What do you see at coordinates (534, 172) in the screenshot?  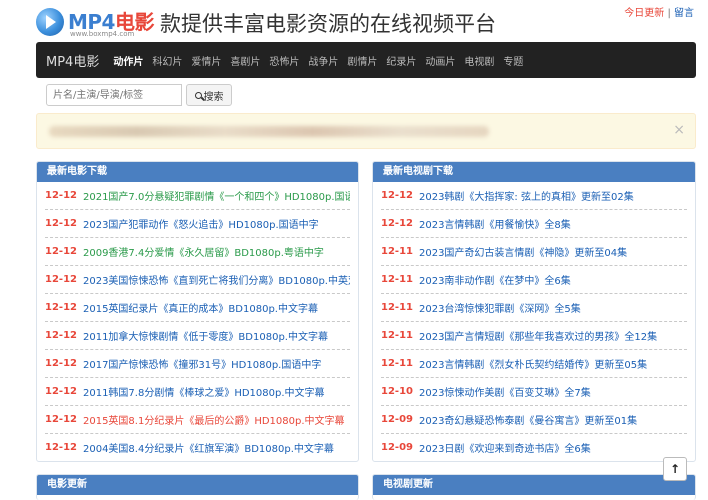 I see `panel-title: 最新电视剧下载` at bounding box center [534, 172].